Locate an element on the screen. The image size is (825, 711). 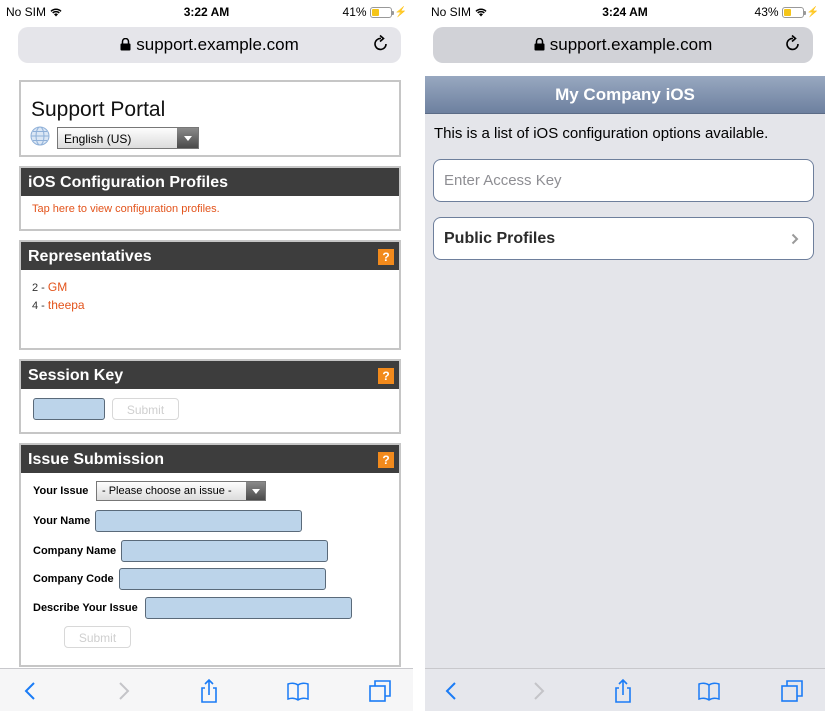
chevron-right-icon is located at coordinates (795, 239).